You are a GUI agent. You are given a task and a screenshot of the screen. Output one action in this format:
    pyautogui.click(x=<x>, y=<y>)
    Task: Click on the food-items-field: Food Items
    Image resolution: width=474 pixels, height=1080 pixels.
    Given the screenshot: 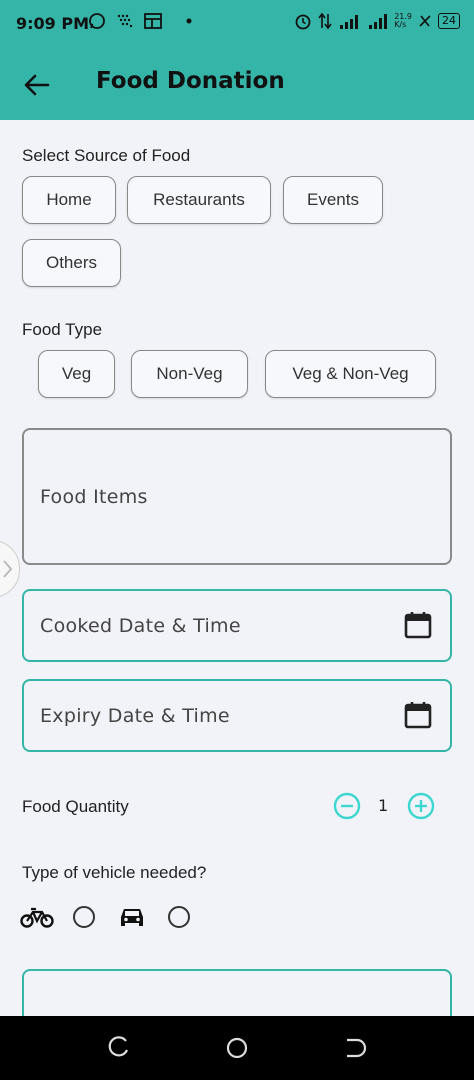 What is the action you would take?
    pyautogui.click(x=237, y=496)
    